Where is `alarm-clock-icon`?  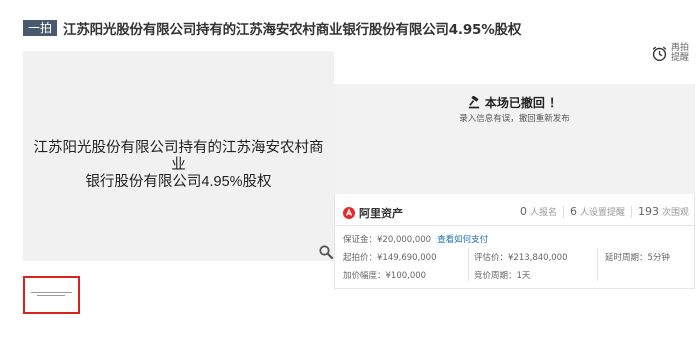
alarm-clock-icon is located at coordinates (659, 53).